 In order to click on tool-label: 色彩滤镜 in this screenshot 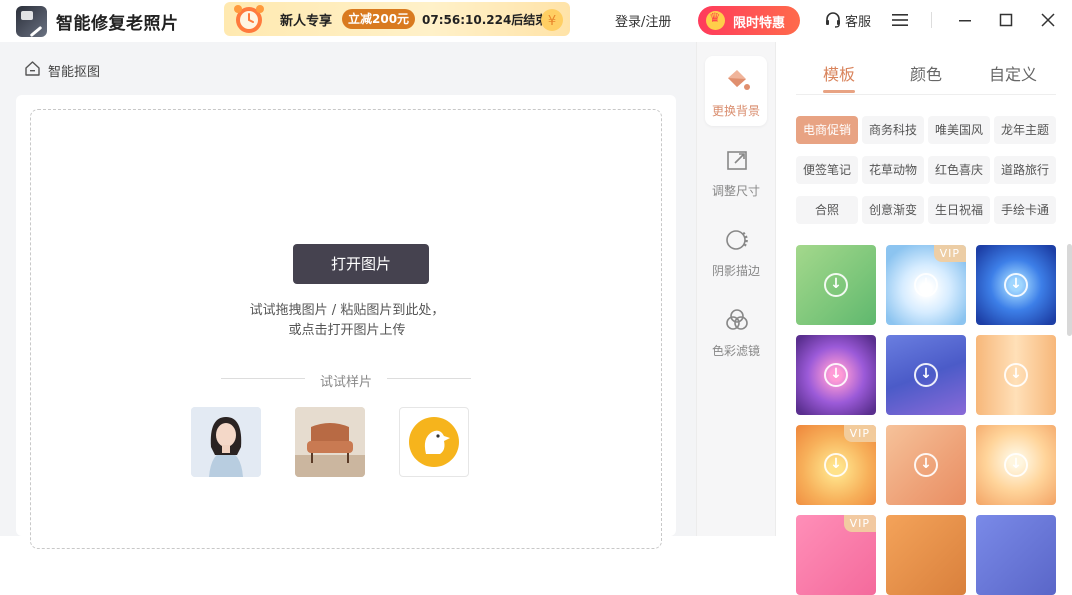, I will do `click(735, 351)`.